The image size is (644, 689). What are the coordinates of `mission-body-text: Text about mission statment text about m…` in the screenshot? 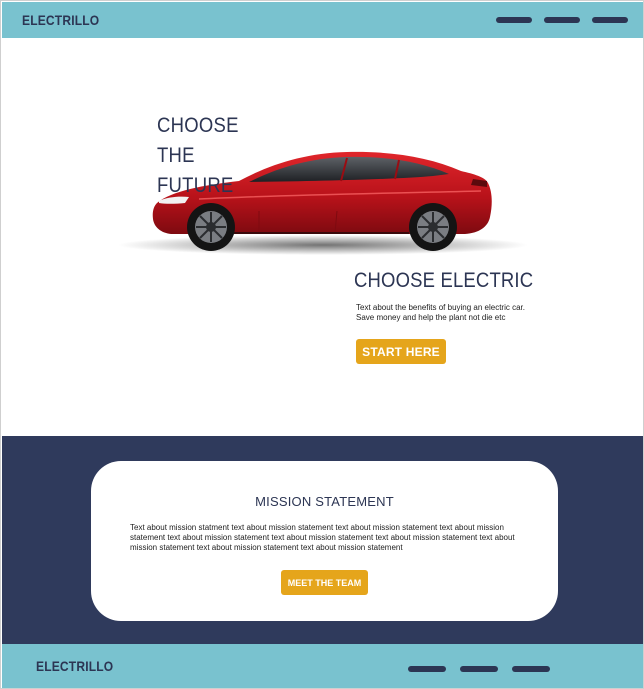 It's located at (322, 537).